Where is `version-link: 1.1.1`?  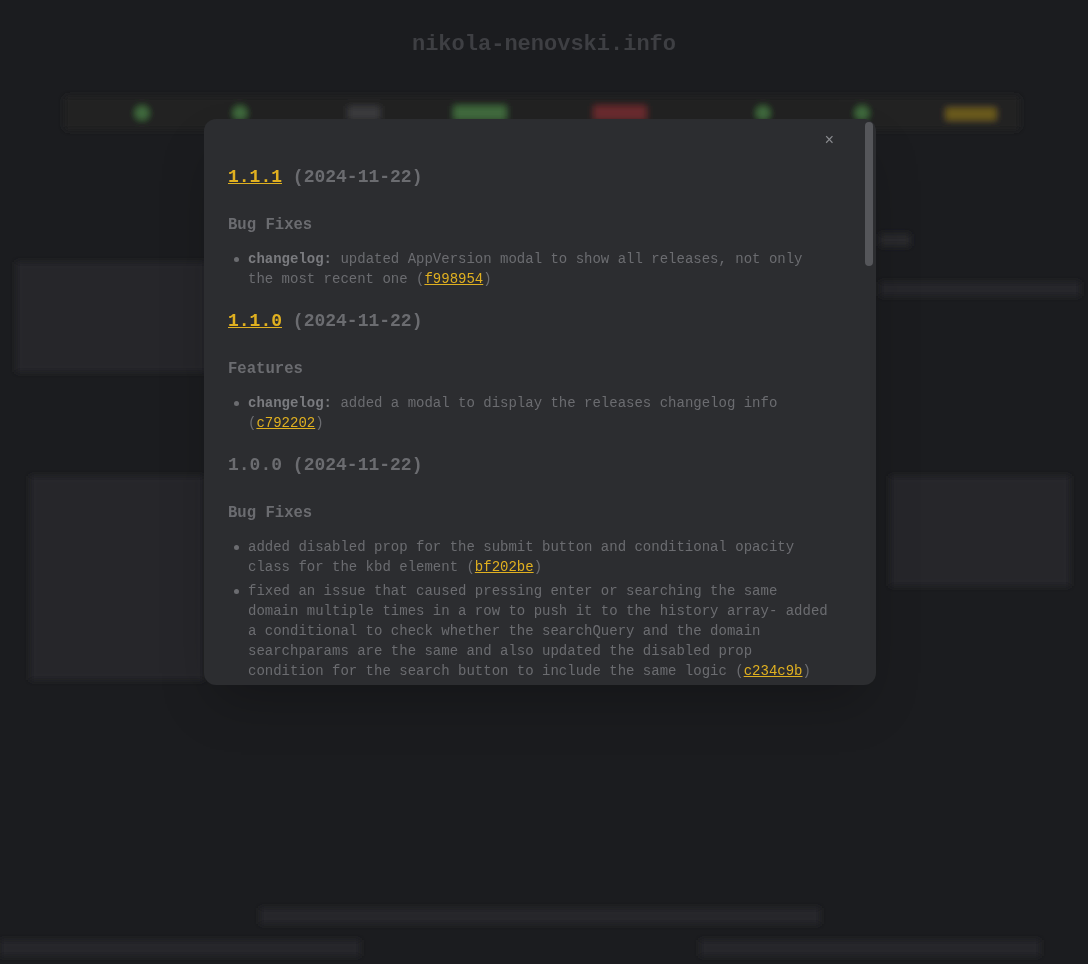 version-link: 1.1.1 is located at coordinates (255, 177).